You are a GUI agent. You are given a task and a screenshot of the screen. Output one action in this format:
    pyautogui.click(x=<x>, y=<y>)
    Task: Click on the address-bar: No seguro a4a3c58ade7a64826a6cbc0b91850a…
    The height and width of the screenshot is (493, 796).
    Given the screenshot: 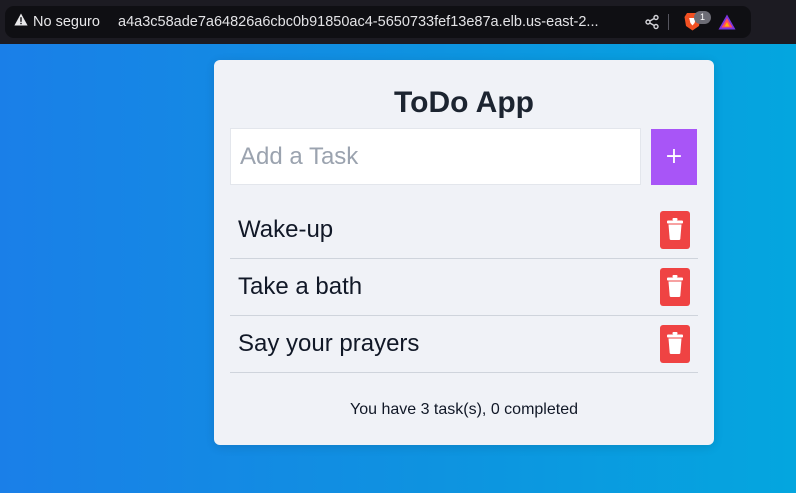 What is the action you would take?
    pyautogui.click(x=378, y=22)
    